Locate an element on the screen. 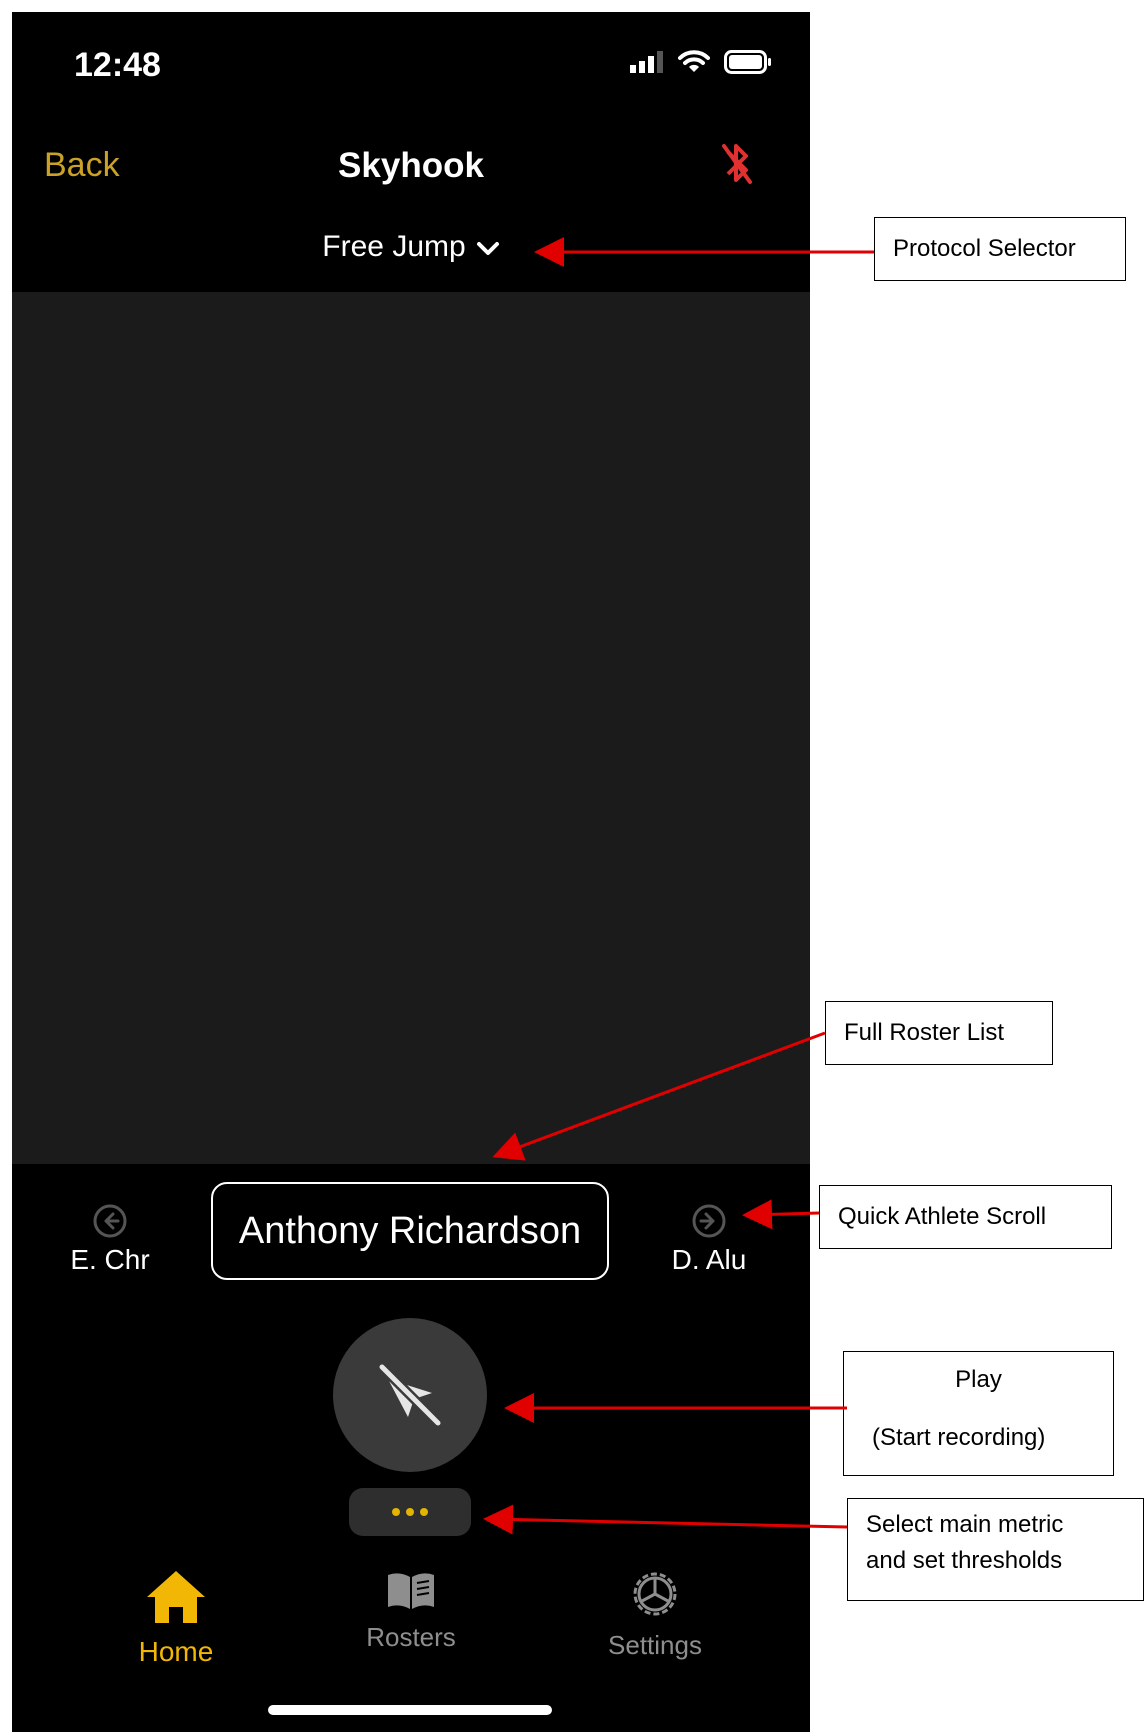  play-button is located at coordinates (410, 1395).